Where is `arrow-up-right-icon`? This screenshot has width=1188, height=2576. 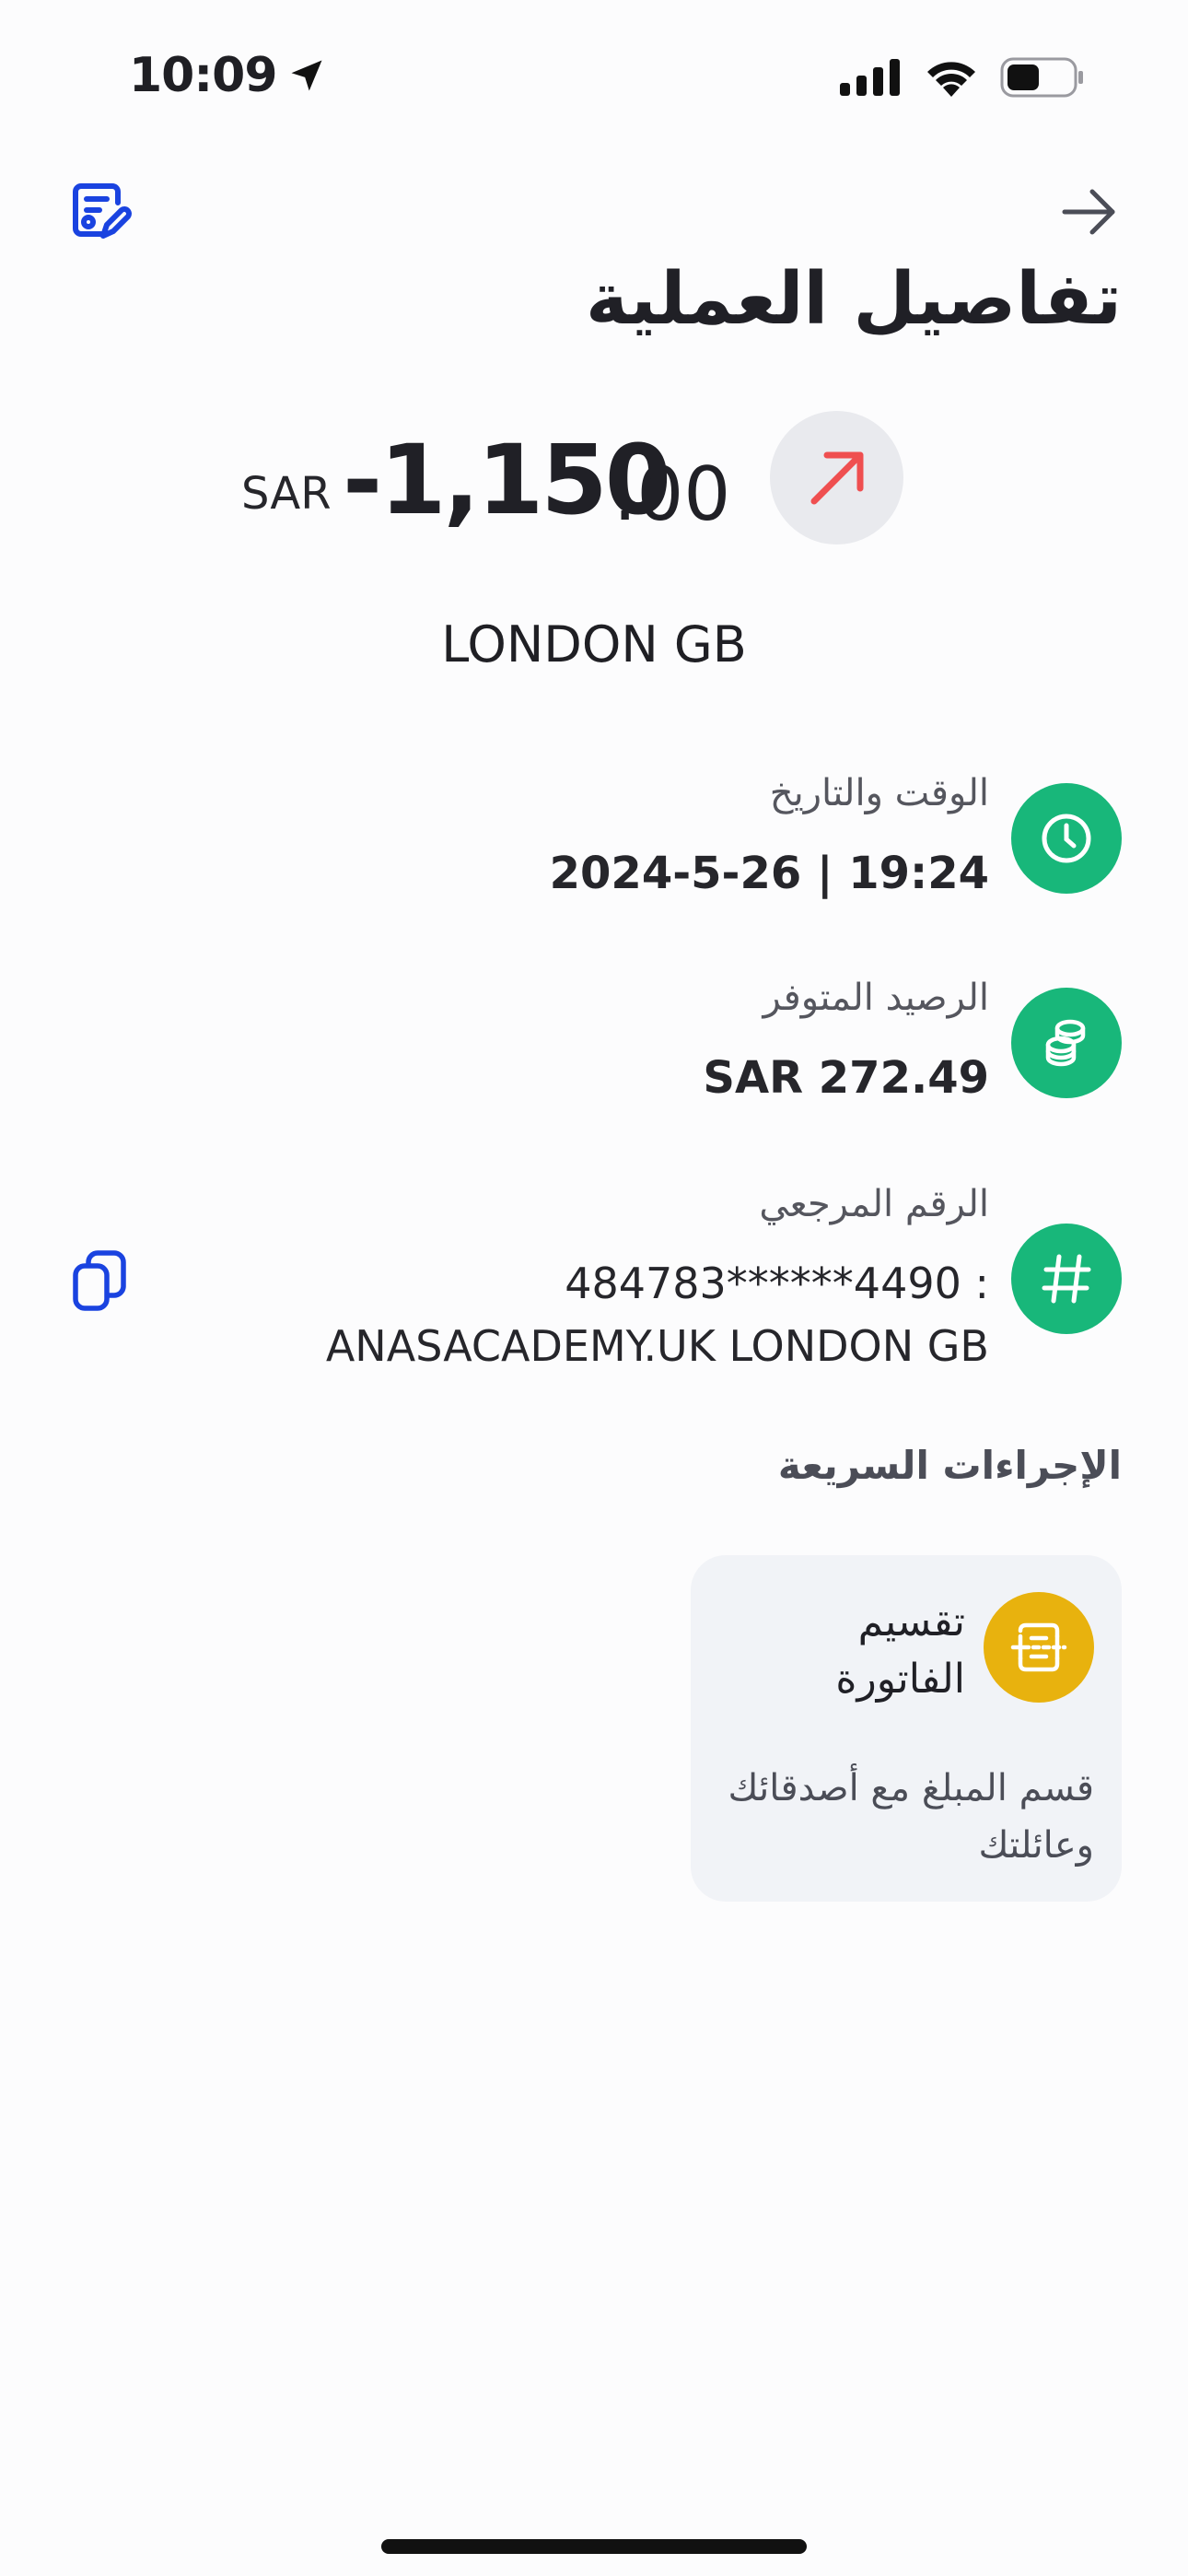
arrow-up-right-icon is located at coordinates (836, 477).